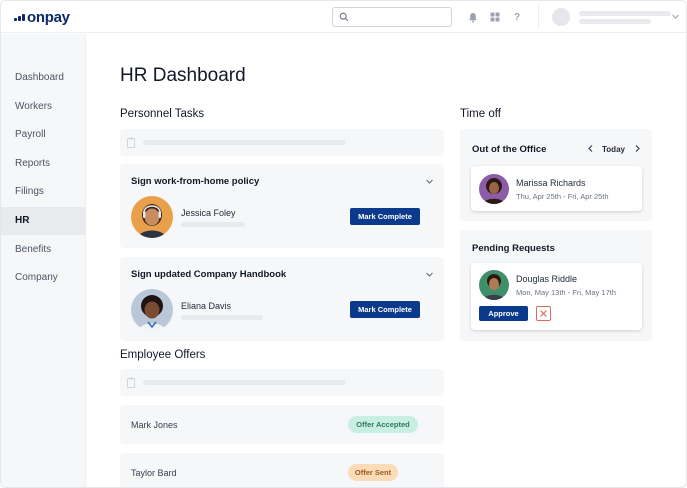 Image resolution: width=687 pixels, height=488 pixels. What do you see at coordinates (590, 148) in the screenshot?
I see `chevron-left-icon` at bounding box center [590, 148].